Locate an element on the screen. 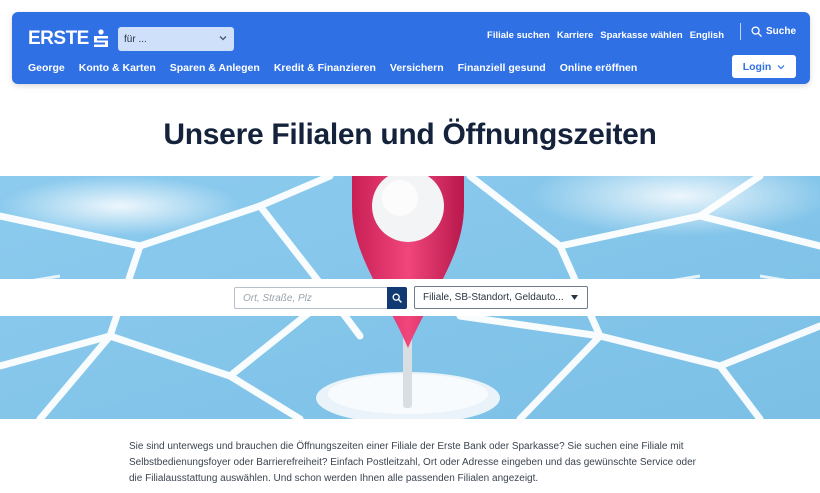 The height and width of the screenshot is (493, 820). location-search-input is located at coordinates (310, 298).